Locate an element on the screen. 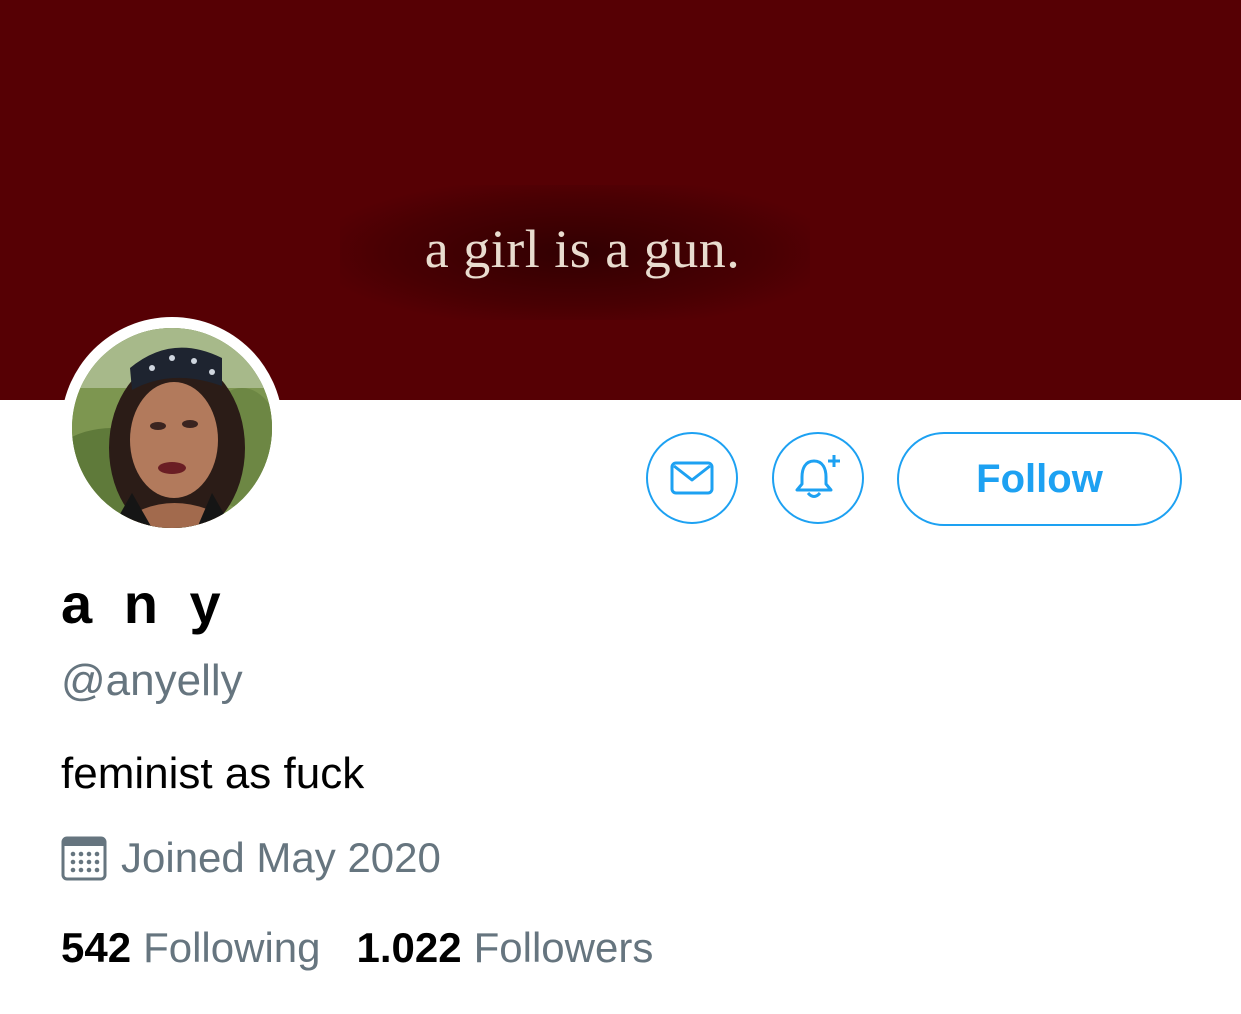  followers-count: 1.022 is located at coordinates (409, 947).